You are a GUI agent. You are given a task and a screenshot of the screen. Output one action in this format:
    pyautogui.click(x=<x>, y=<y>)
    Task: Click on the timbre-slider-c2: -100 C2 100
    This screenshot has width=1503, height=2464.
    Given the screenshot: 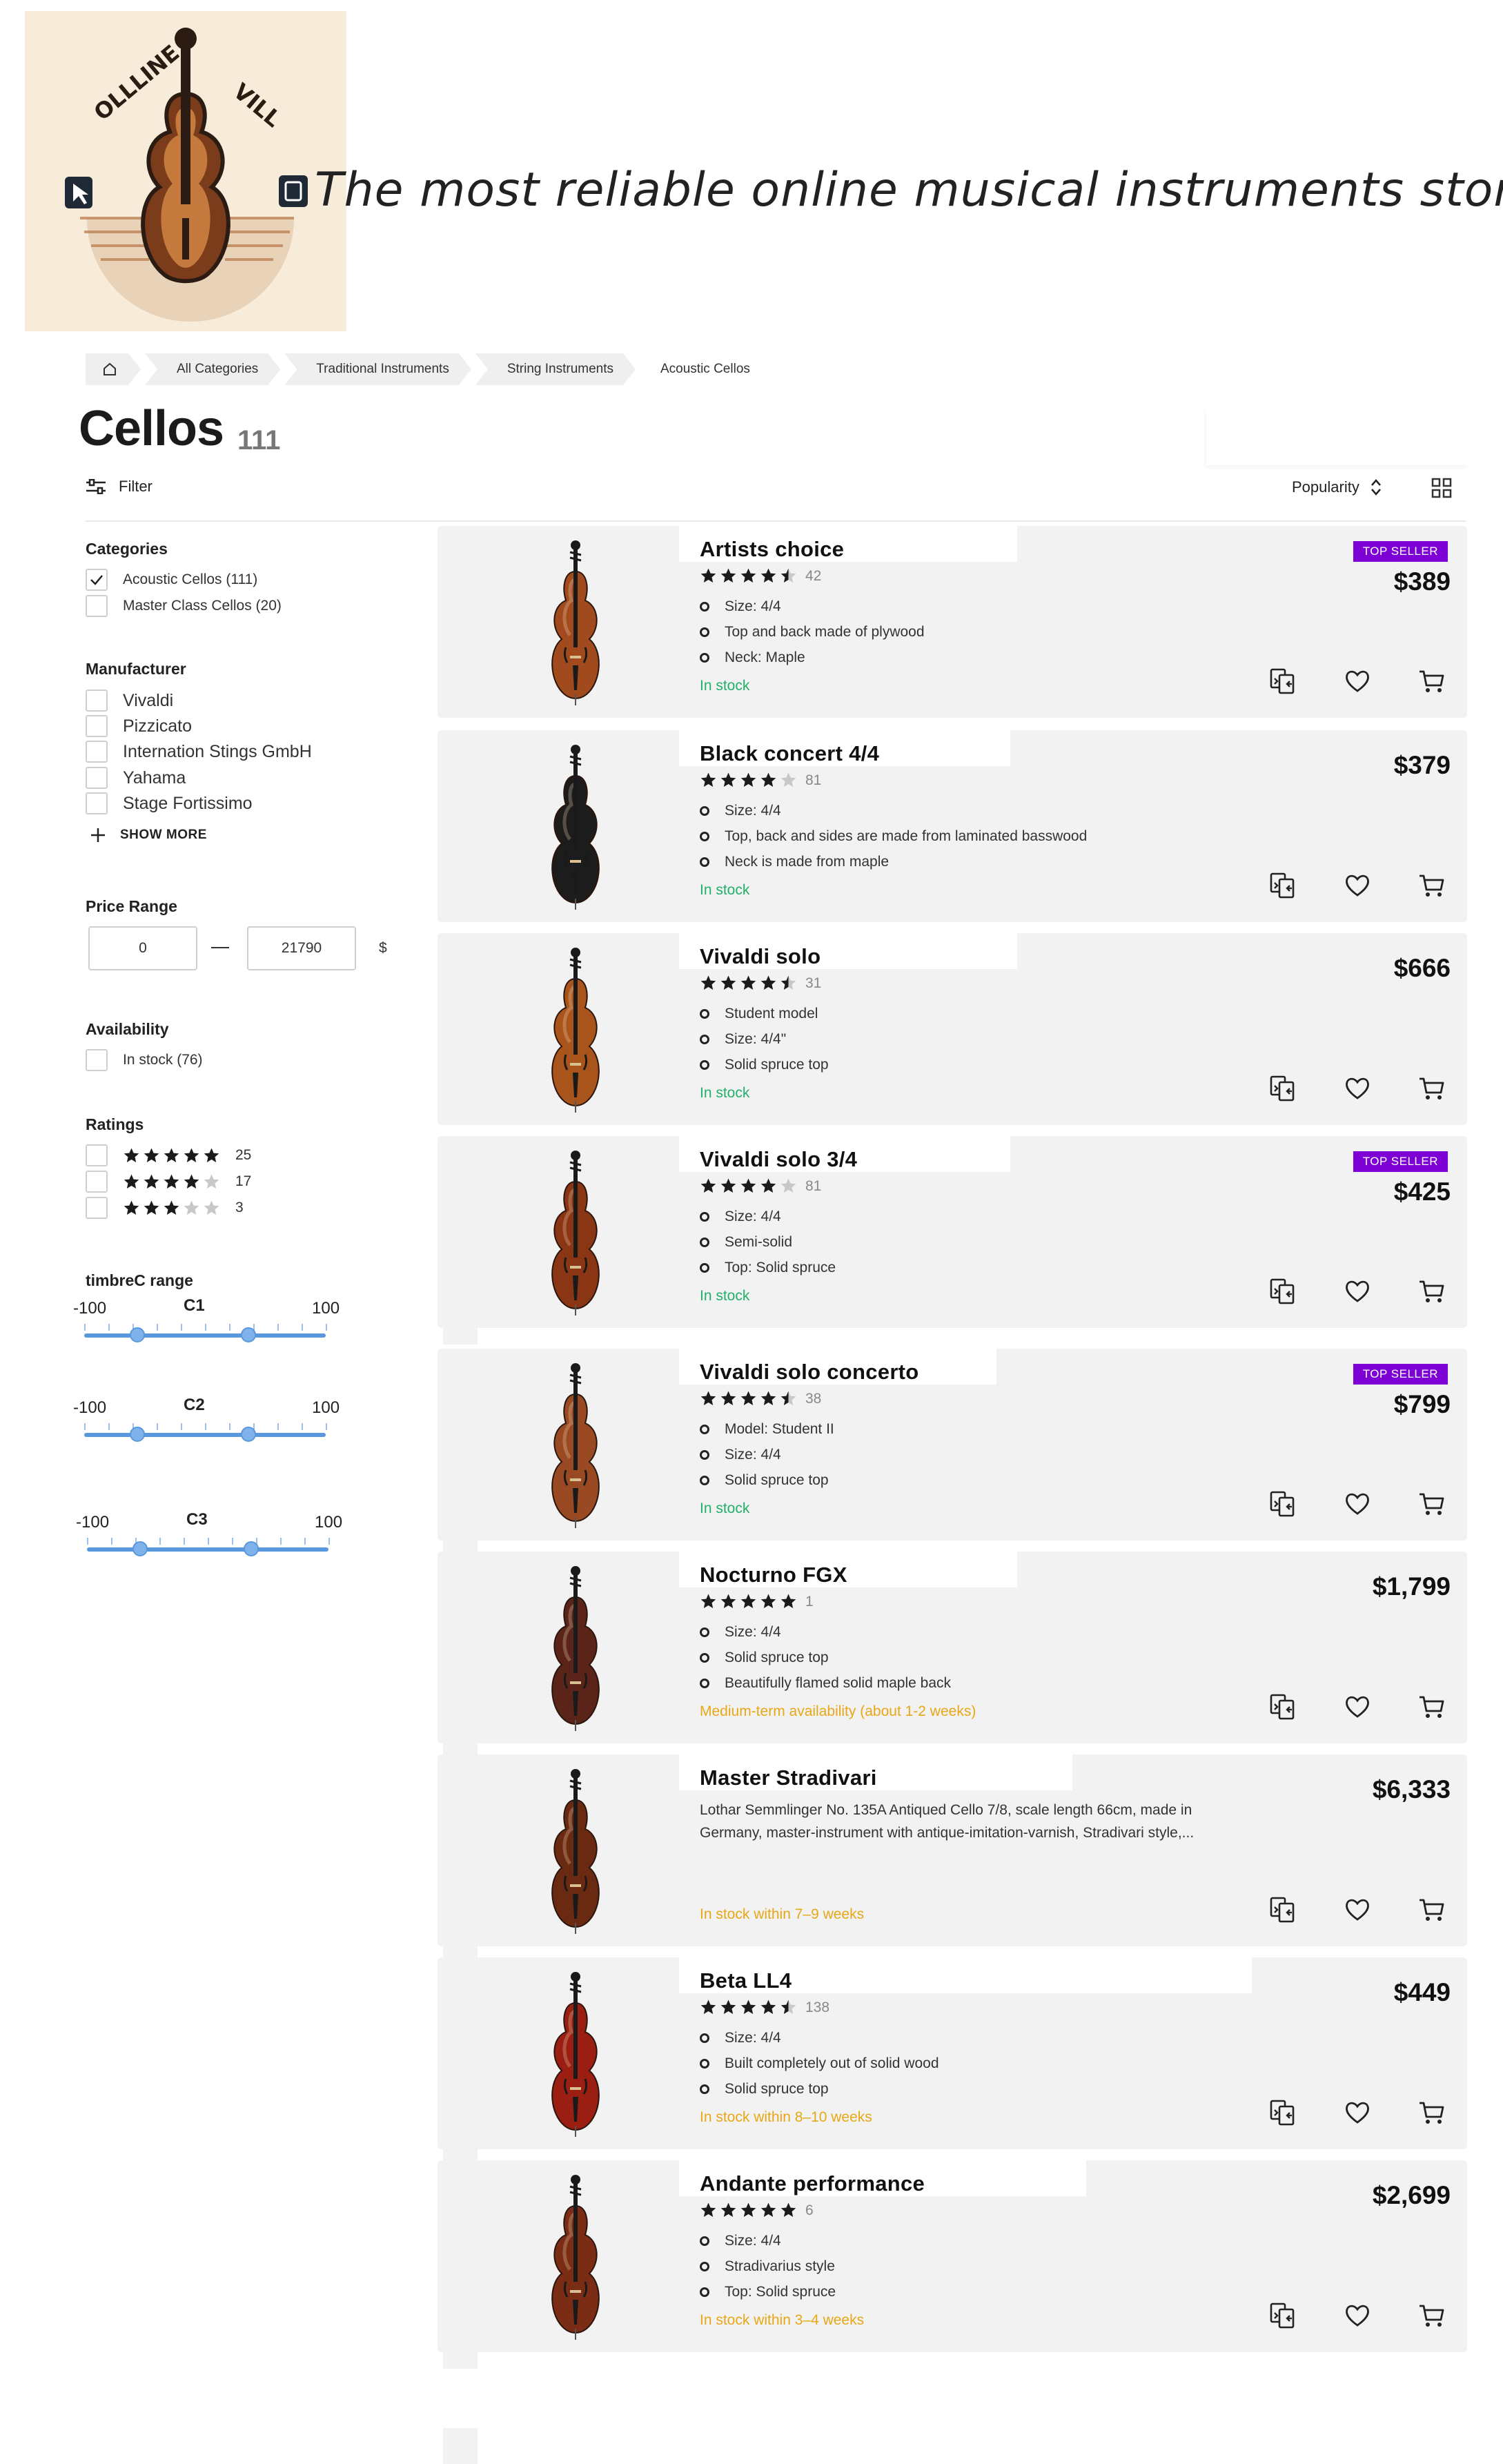 What is the action you would take?
    pyautogui.click(x=207, y=1428)
    